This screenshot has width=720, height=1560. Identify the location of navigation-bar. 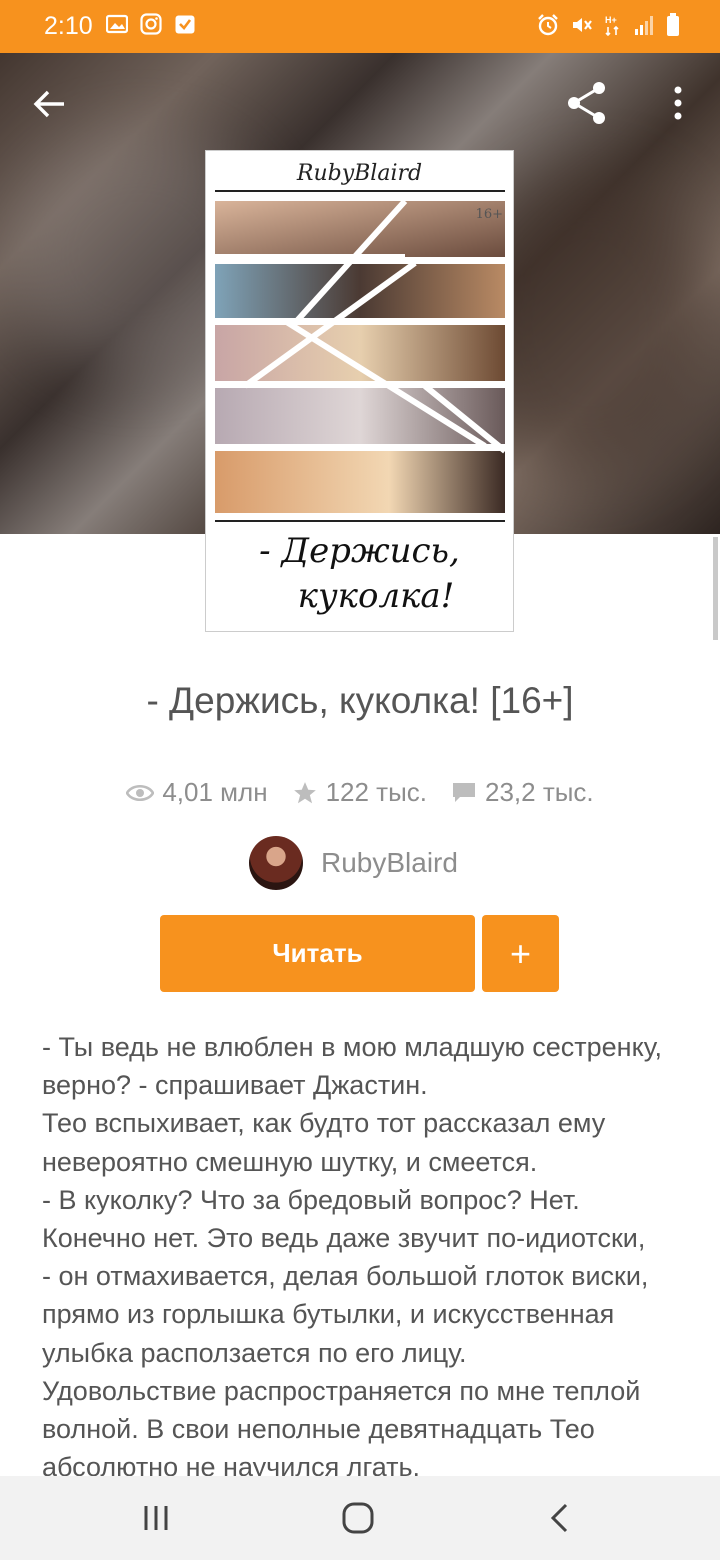
(360, 1518).